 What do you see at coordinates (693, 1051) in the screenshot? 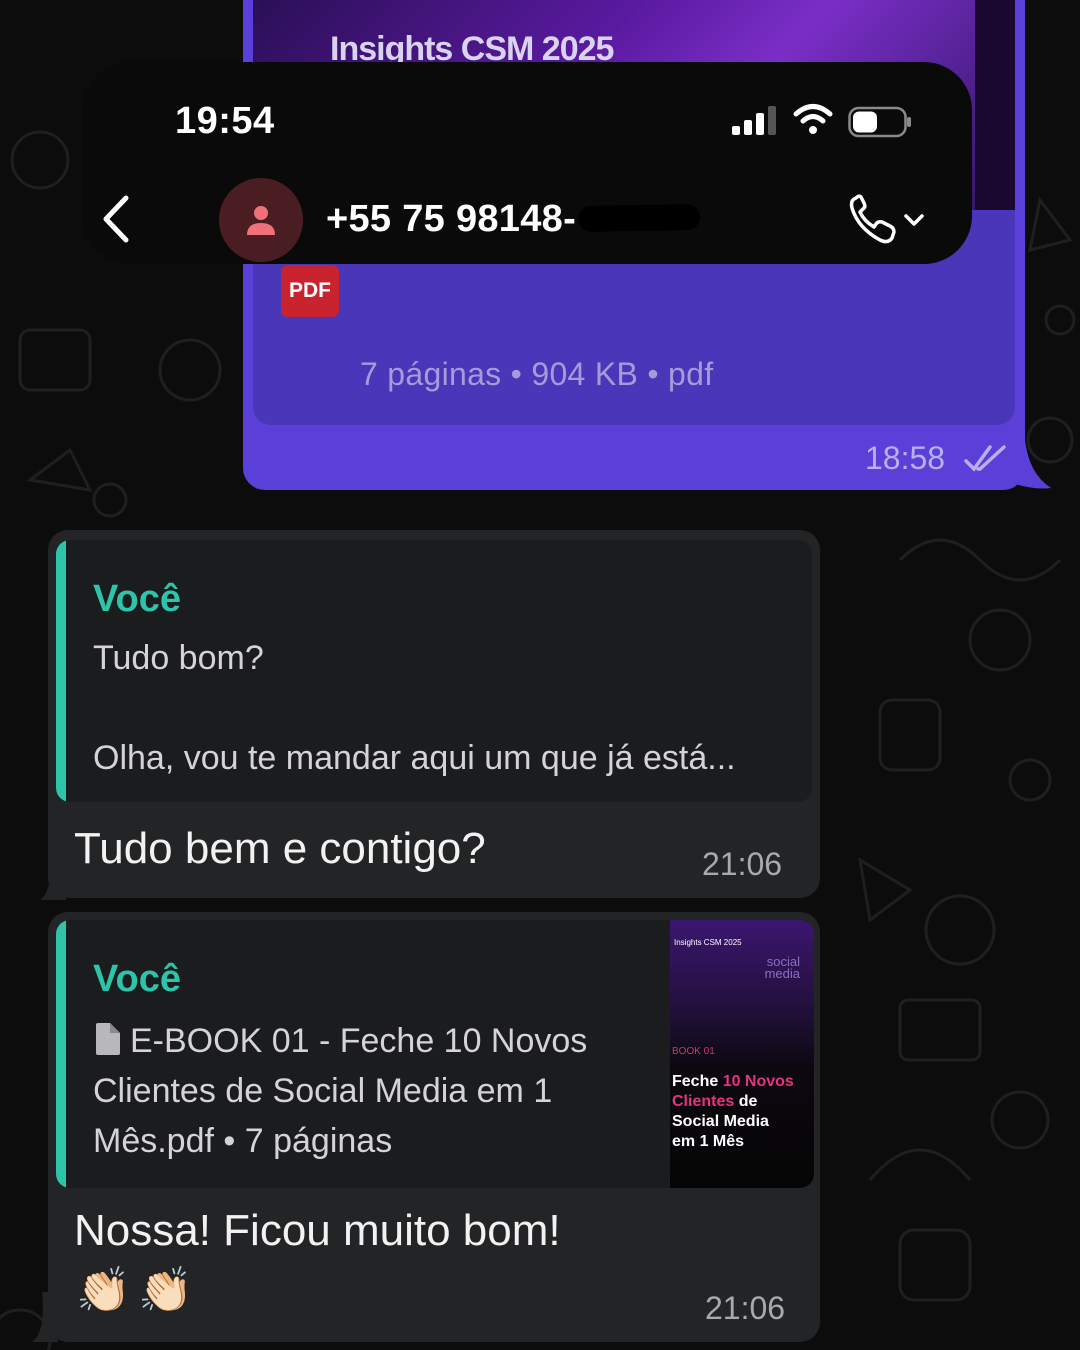
I see `ebook-number: BOOK 01` at bounding box center [693, 1051].